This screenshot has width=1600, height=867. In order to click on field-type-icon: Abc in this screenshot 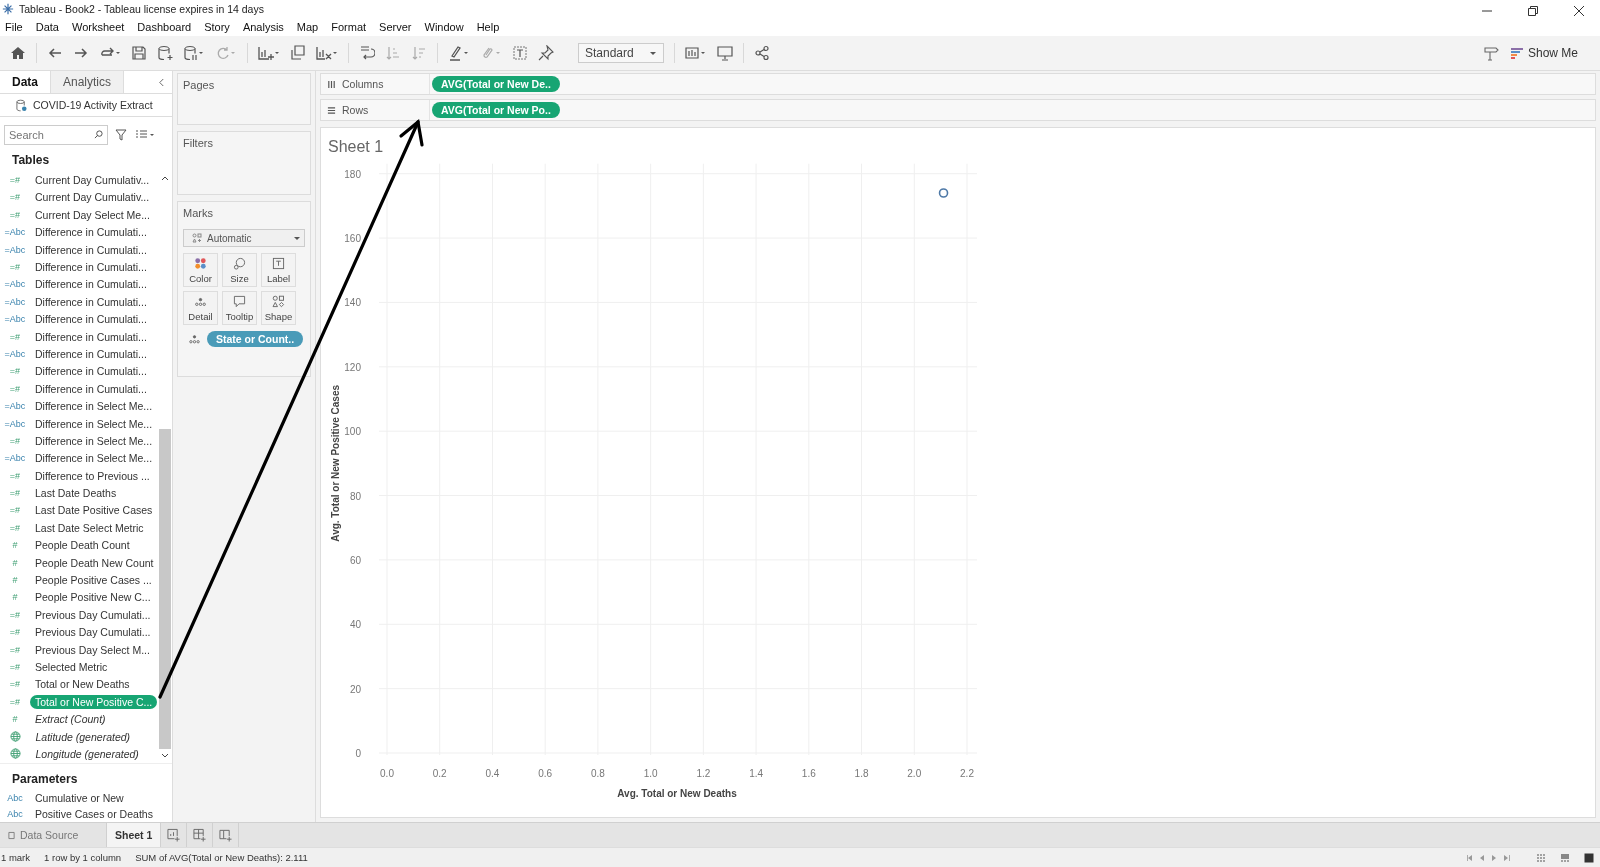, I will do `click(15, 797)`.